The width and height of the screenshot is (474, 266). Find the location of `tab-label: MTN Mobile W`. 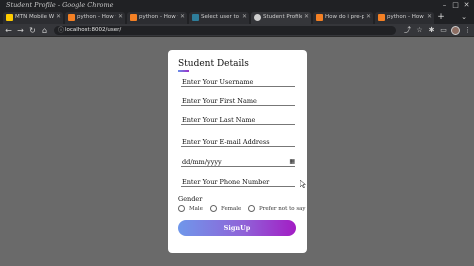

tab-label: MTN Mobile W is located at coordinates (34, 17).